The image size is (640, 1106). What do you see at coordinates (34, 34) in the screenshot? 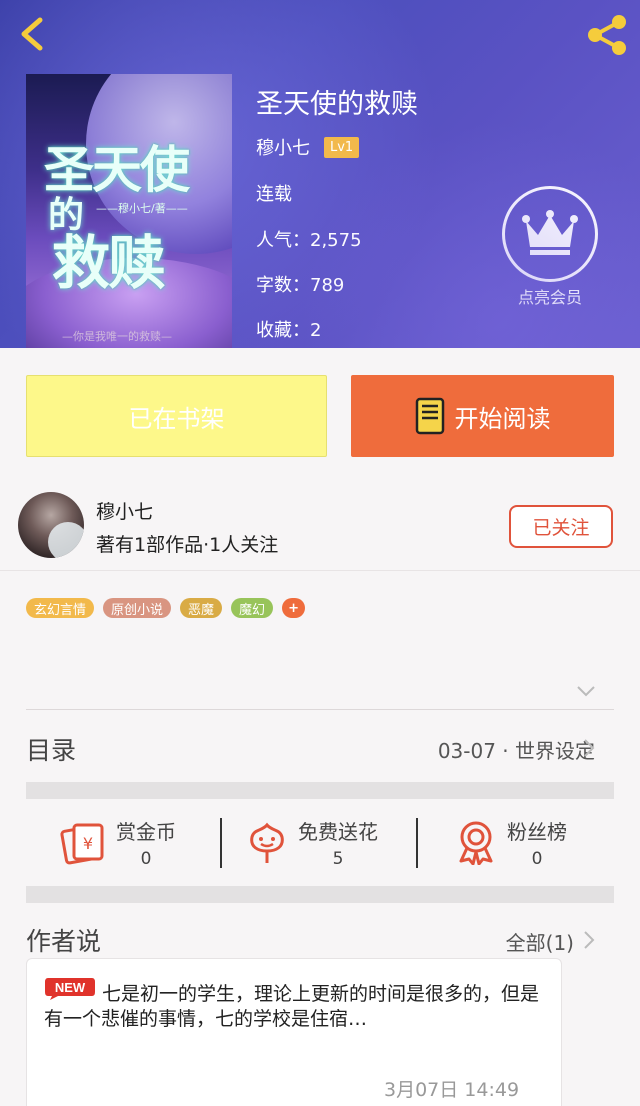
I see `back-arrow-icon` at bounding box center [34, 34].